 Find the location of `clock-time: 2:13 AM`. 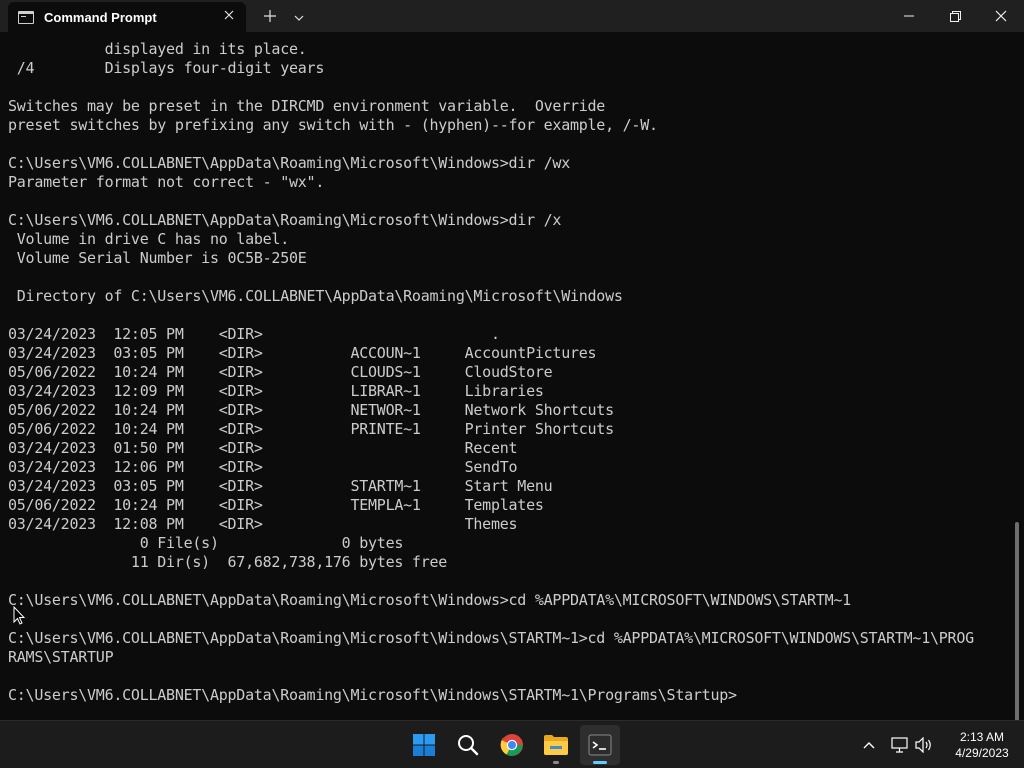

clock-time: 2:13 AM is located at coordinates (982, 737).